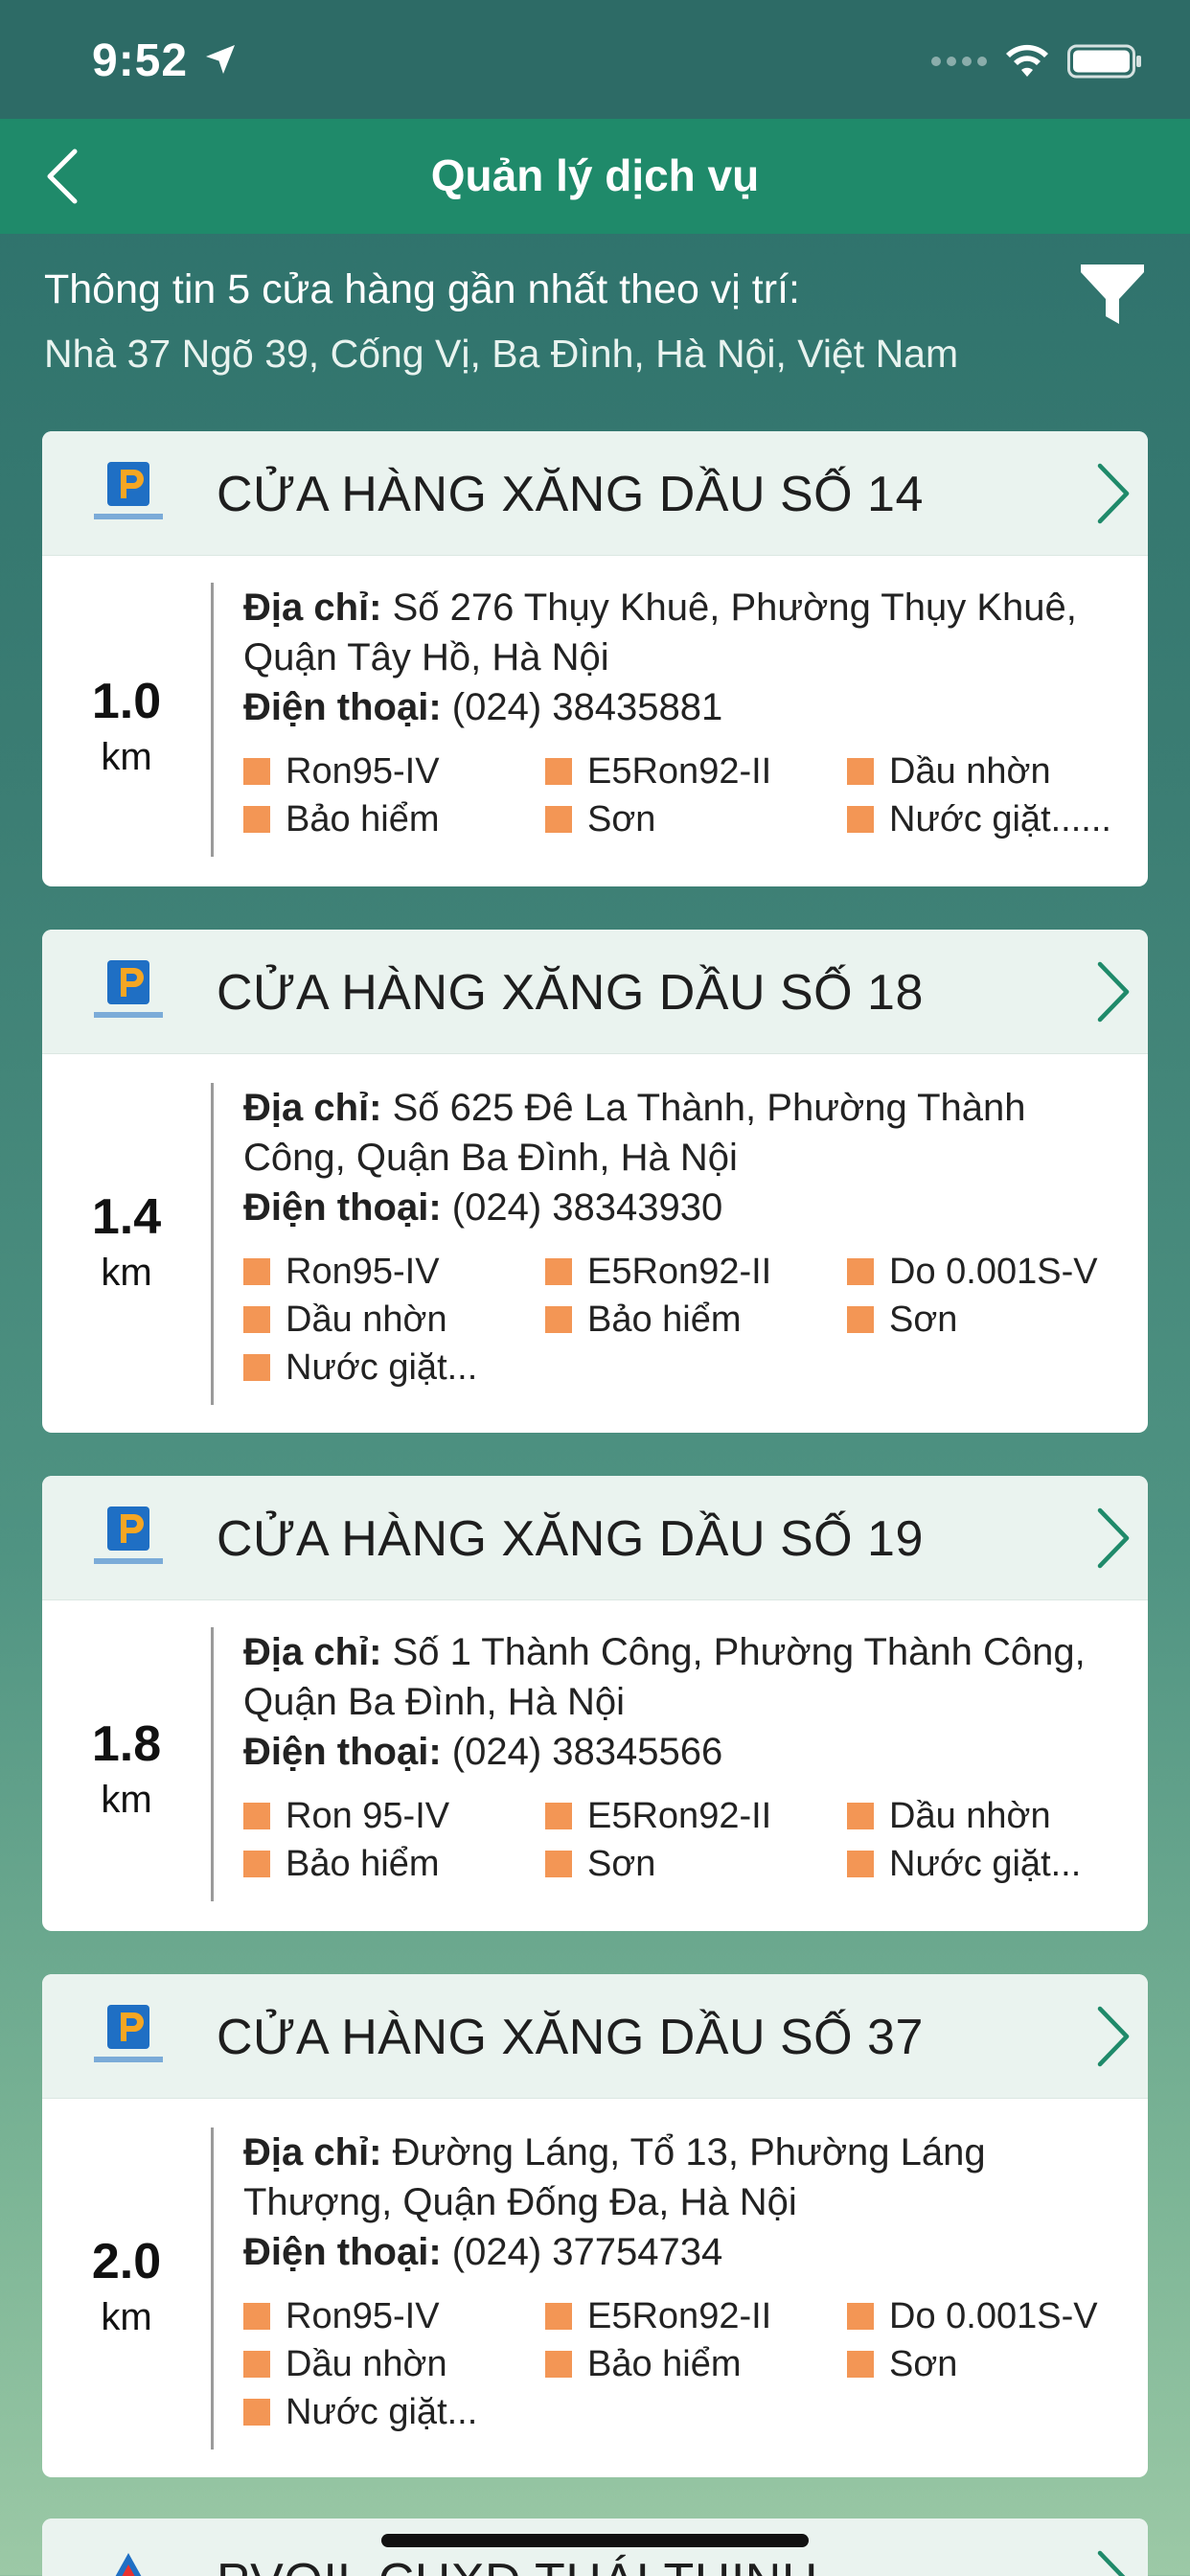 This screenshot has width=1190, height=2576. I want to click on battery-icon, so click(1104, 62).